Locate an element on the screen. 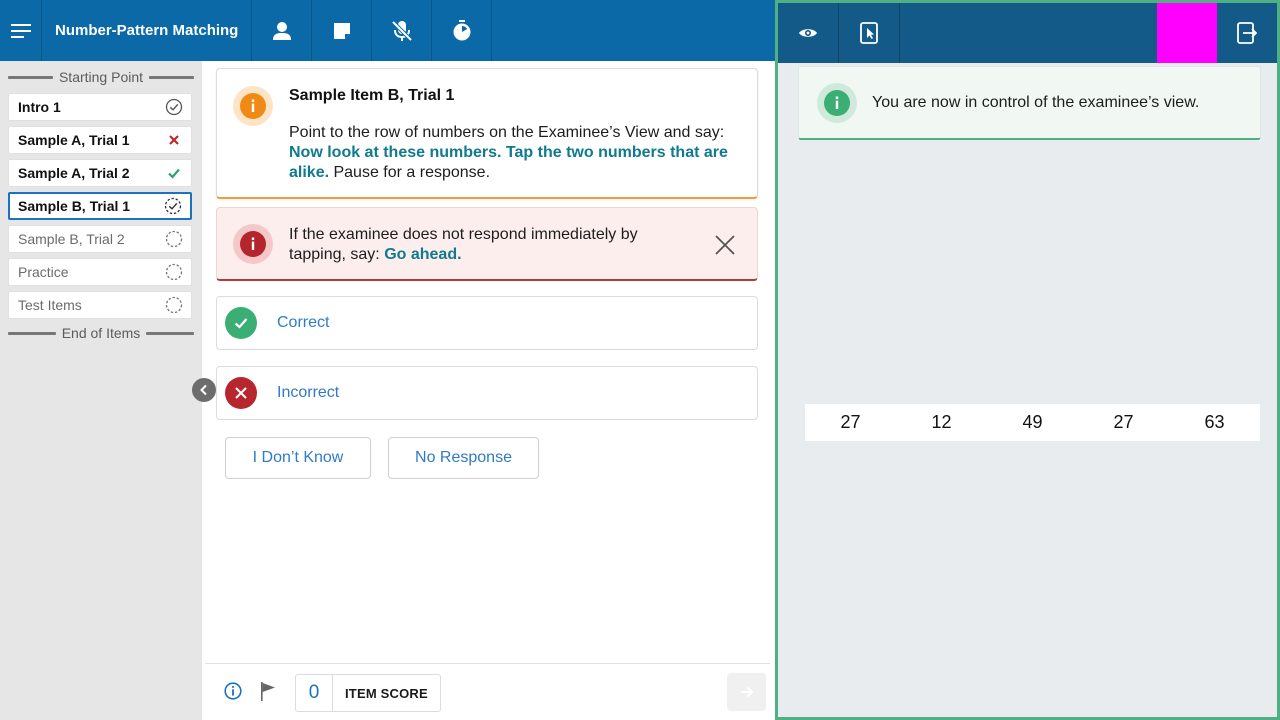 The width and height of the screenshot is (1280, 720). notes-icon is located at coordinates (341, 30).